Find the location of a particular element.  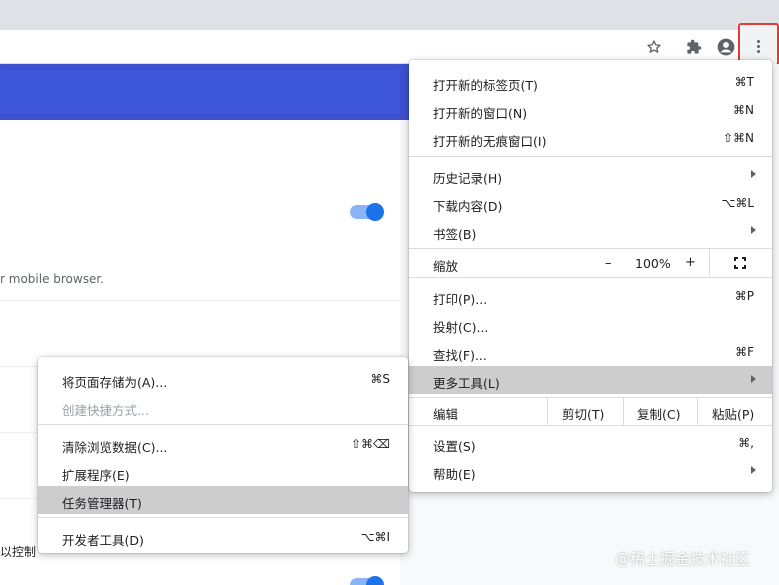

menu-row-edit: 编辑 剪切(T) 复制(C) 粘贴(P) is located at coordinates (590, 411).